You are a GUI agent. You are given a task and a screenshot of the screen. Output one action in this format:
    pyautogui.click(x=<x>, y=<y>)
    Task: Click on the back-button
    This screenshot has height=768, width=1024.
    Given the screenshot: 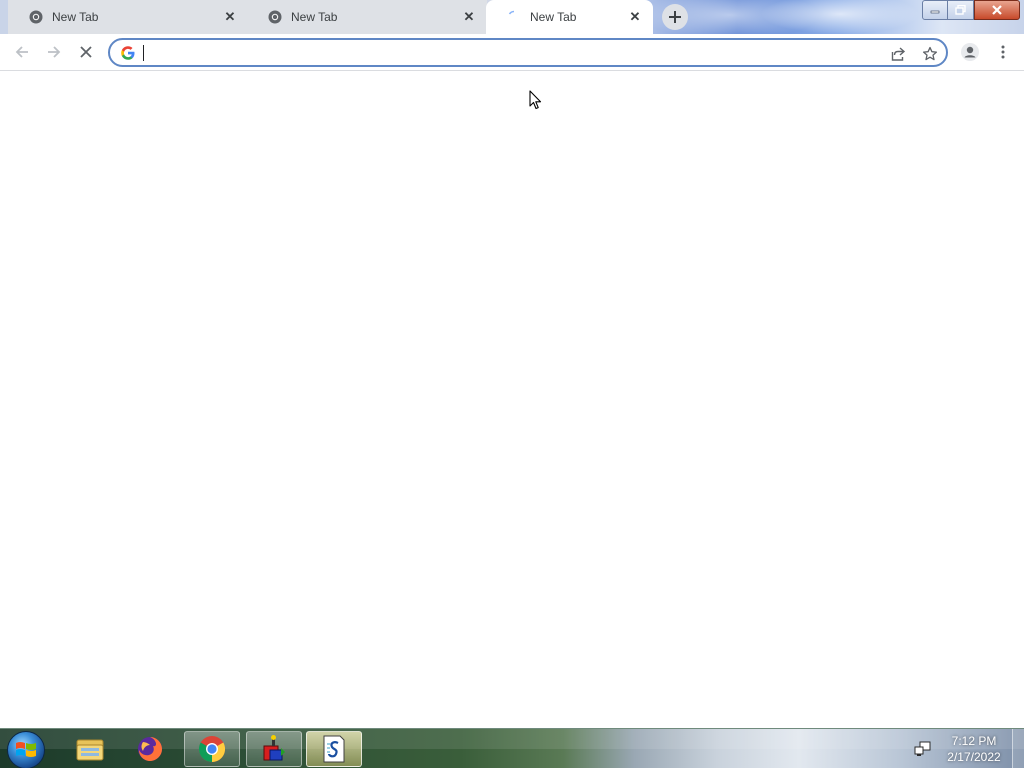 What is the action you would take?
    pyautogui.click(x=22, y=52)
    